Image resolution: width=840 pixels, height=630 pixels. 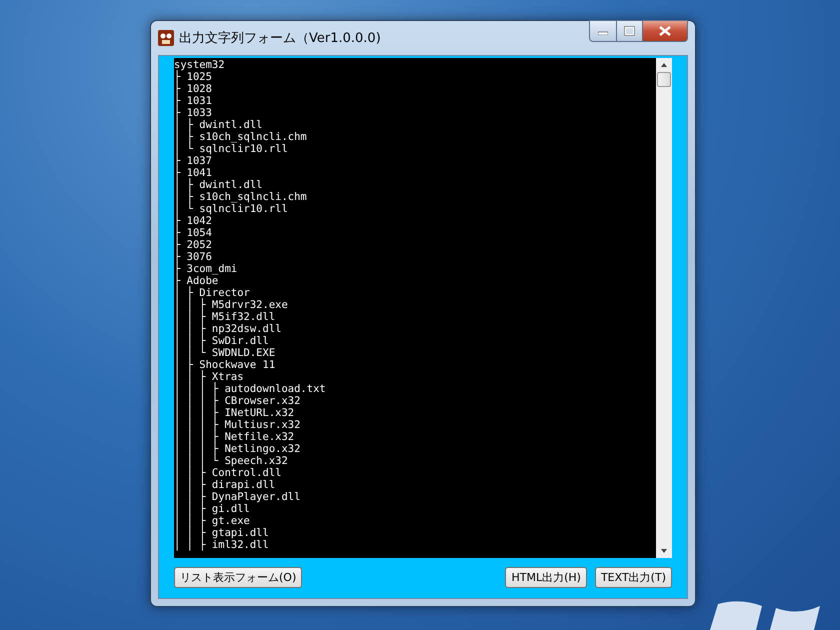 I want to click on text-line: │ │ │ └ Speech.x32, so click(x=231, y=461).